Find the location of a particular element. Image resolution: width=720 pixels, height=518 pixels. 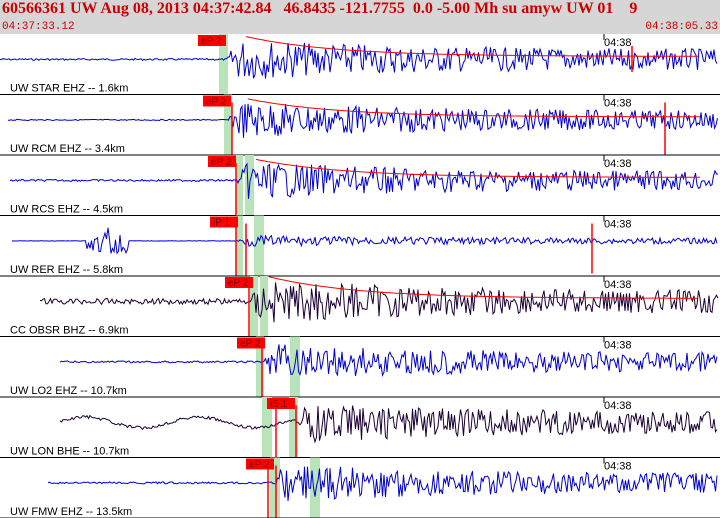

trace-panel: eP 2 04:38 UW LO2 EHZ -- 10.7km is located at coordinates (360, 367).